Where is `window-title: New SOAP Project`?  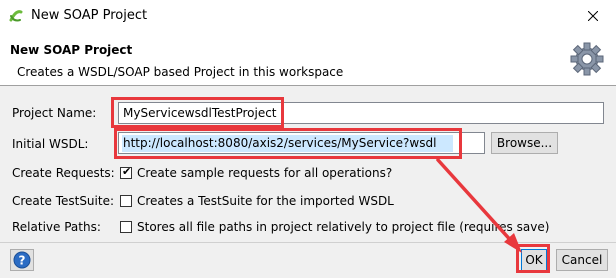 window-title: New SOAP Project is located at coordinates (89, 15).